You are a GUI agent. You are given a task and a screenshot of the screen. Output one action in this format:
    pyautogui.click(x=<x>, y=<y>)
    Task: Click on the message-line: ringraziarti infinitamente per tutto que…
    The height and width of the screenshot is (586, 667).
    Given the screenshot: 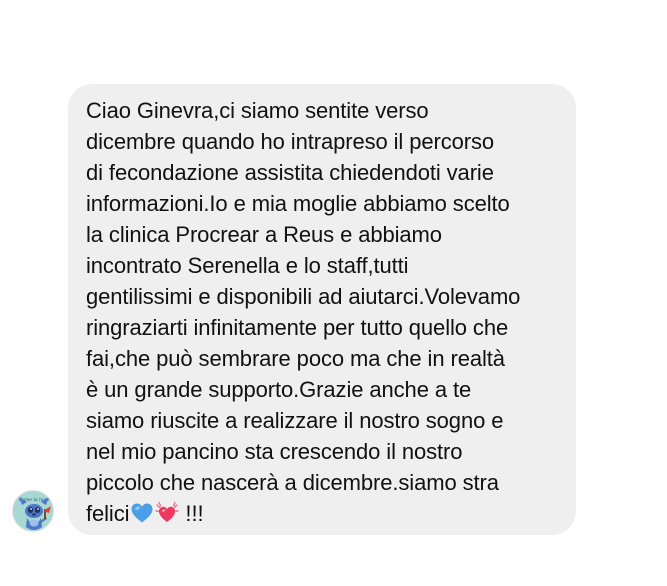 What is the action you would take?
    pyautogui.click(x=297, y=327)
    